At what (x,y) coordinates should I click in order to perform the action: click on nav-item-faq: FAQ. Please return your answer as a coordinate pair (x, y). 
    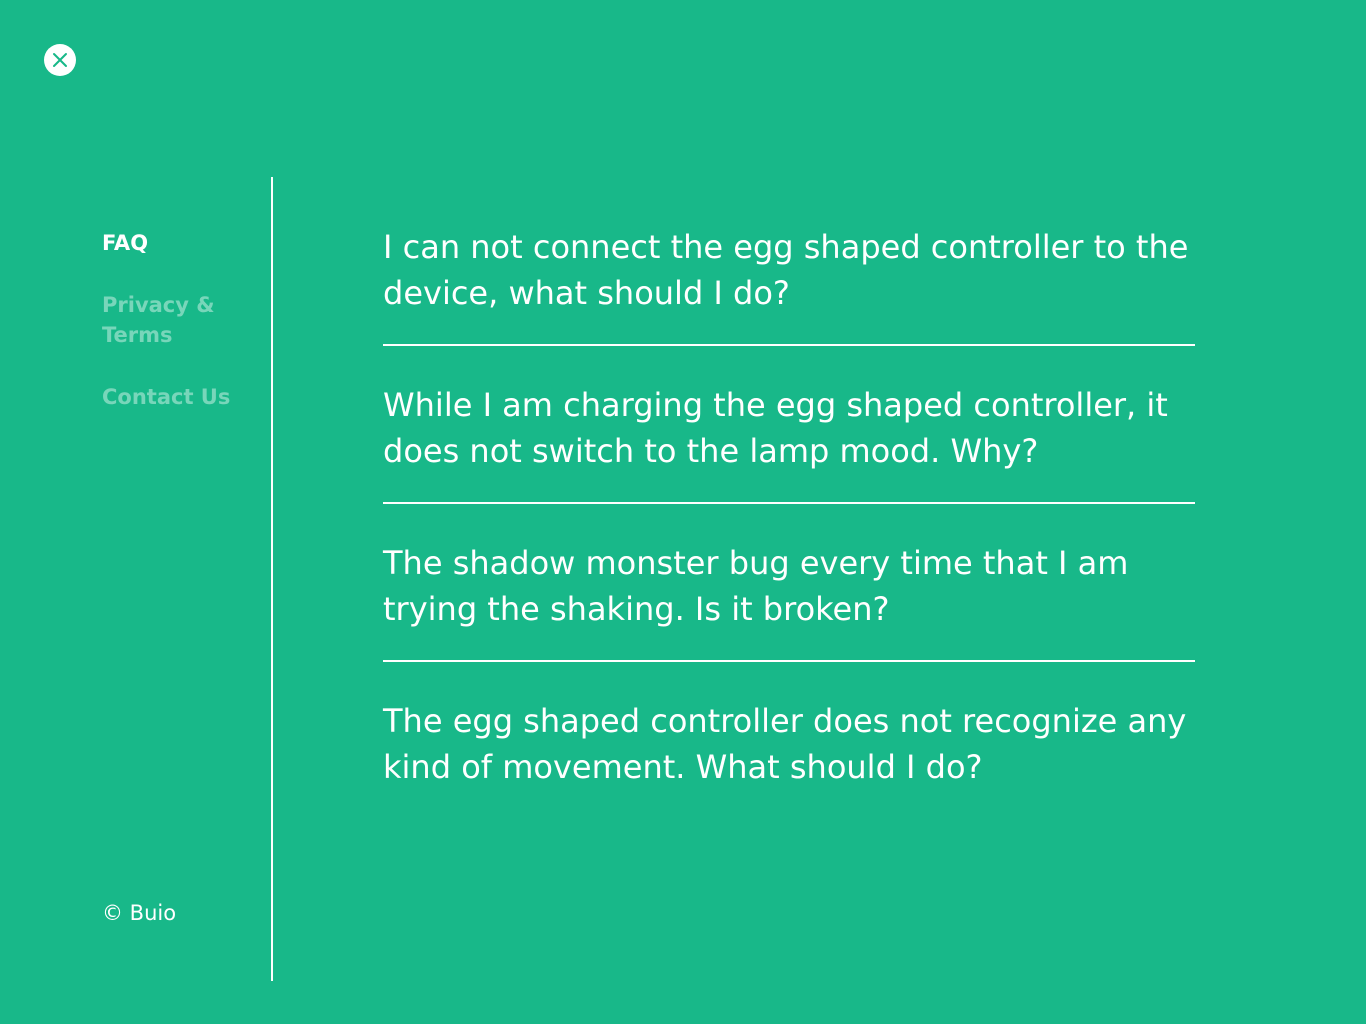
    Looking at the image, I should click on (177, 243).